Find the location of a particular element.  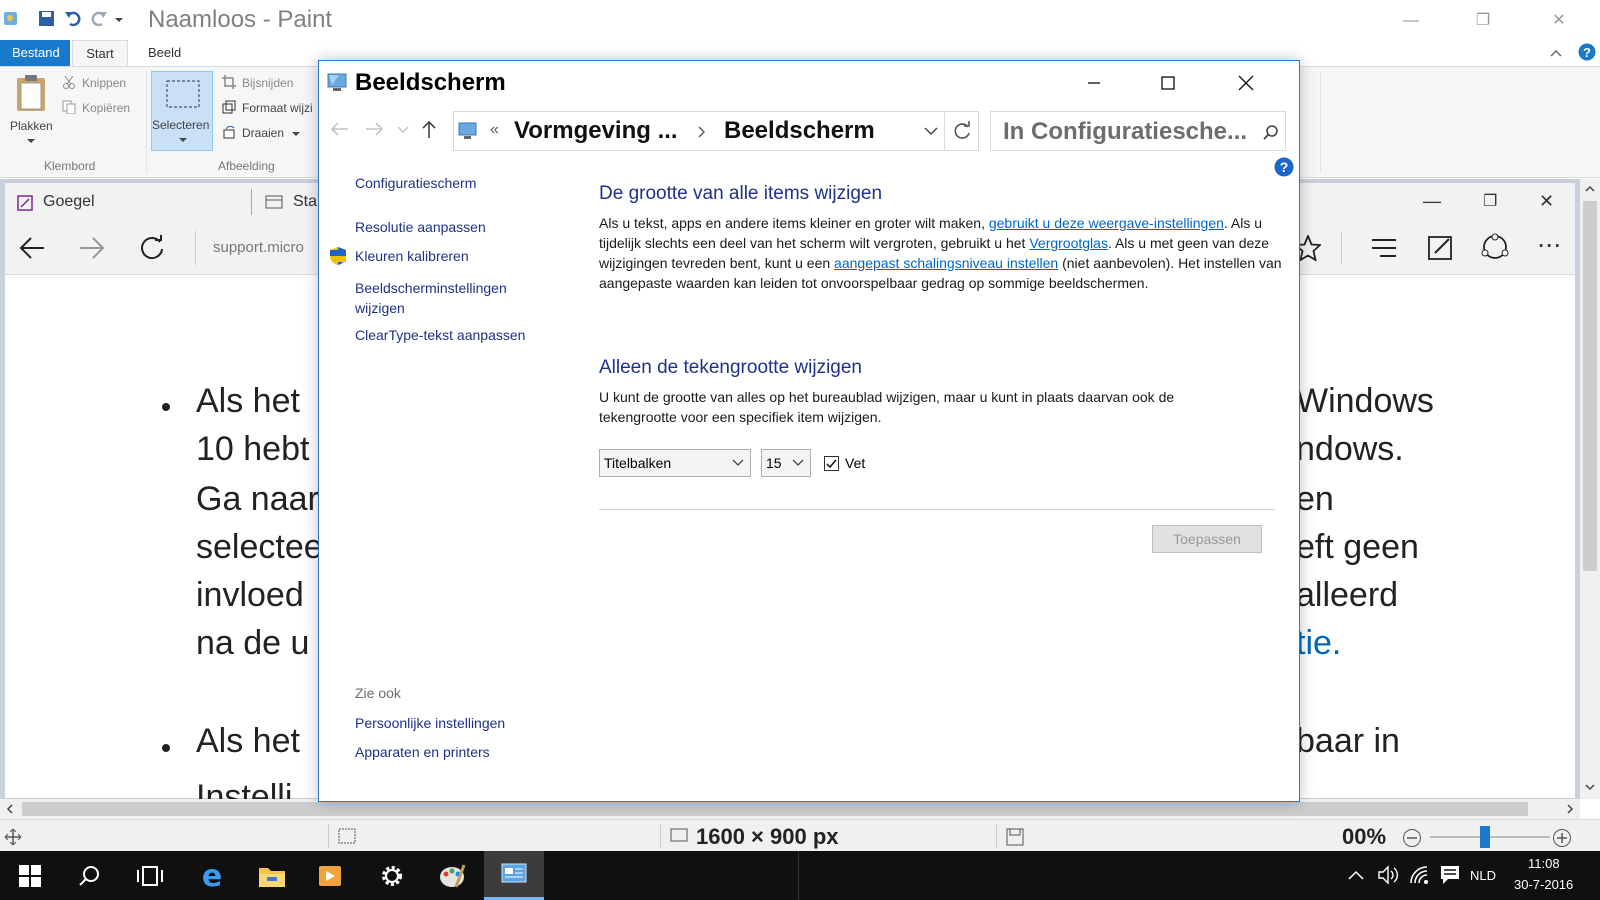

horizontal-scroll-thumb is located at coordinates (775, 809).